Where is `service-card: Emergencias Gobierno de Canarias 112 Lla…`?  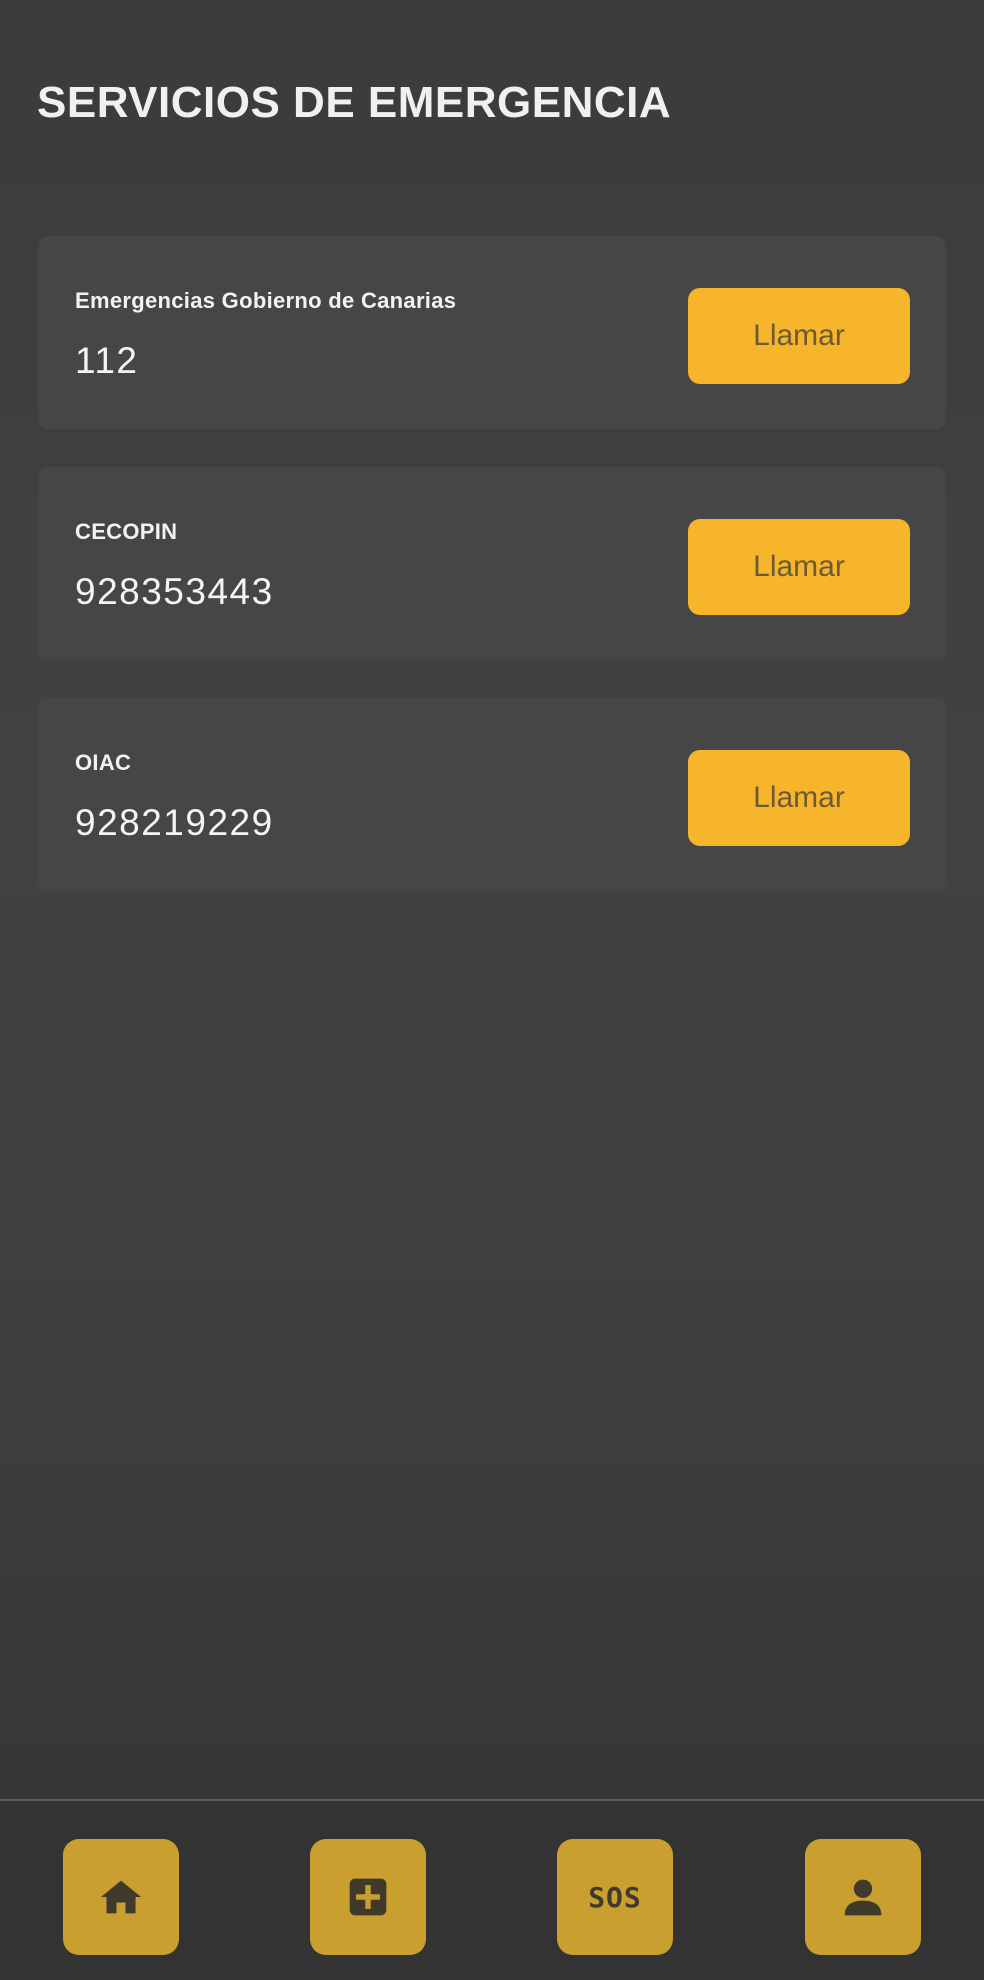
service-card: Emergencias Gobierno de Canarias 112 Lla… is located at coordinates (492, 332).